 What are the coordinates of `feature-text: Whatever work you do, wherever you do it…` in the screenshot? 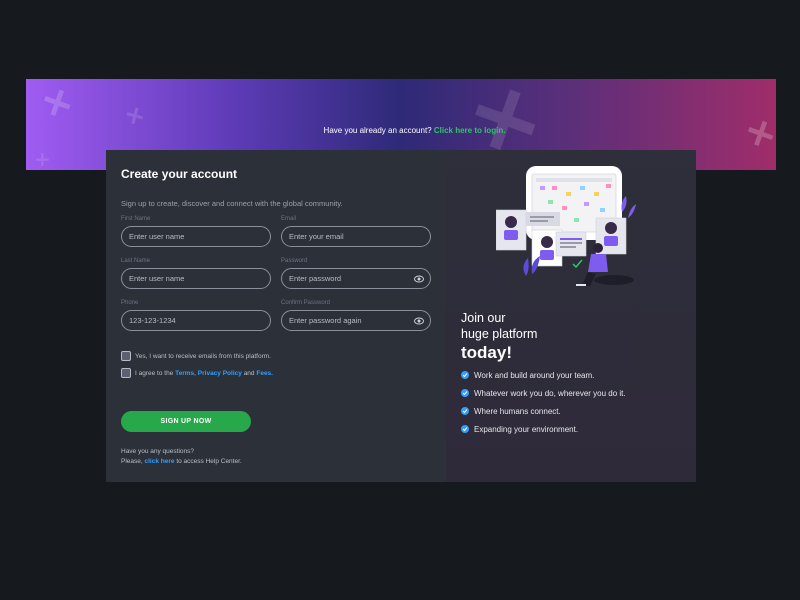 It's located at (550, 393).